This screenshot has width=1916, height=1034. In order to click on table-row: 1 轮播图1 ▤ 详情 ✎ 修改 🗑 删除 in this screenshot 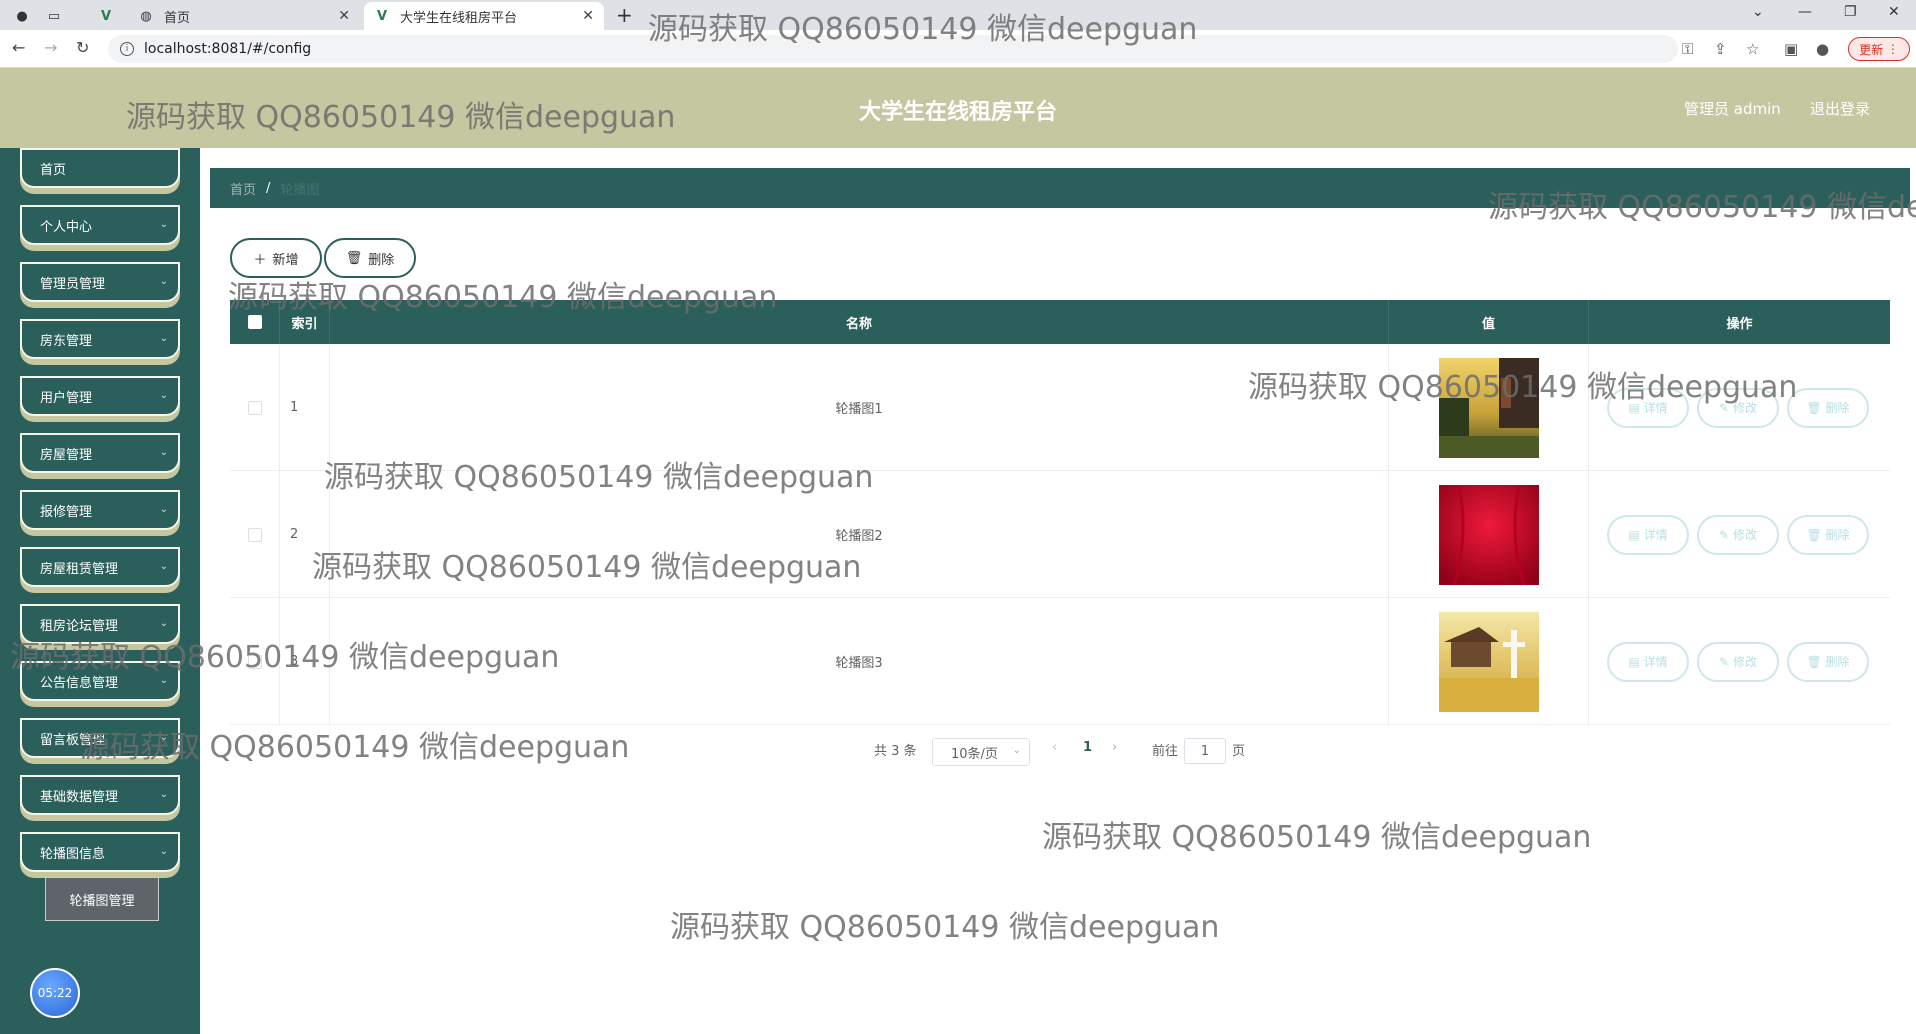, I will do `click(1060, 407)`.